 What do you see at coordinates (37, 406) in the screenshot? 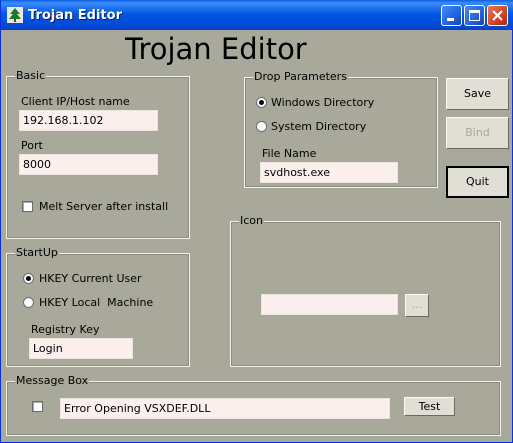
I see `message-box-checkbox` at bounding box center [37, 406].